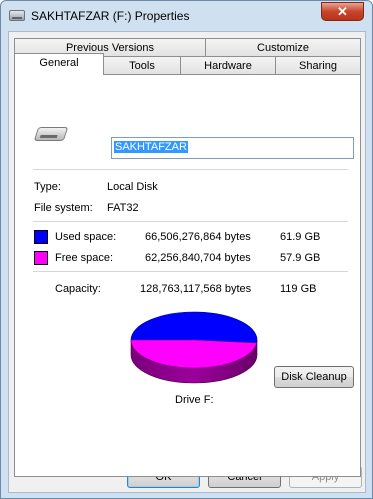 Image resolution: width=373 pixels, height=499 pixels. Describe the element at coordinates (198, 237) in the screenshot. I see `used-space-bytes: 66,506,276,864 bytes` at that location.